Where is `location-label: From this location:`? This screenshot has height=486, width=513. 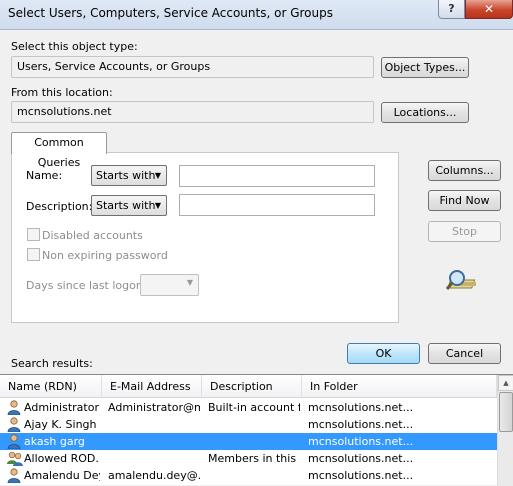
location-label: From this location: is located at coordinates (62, 92).